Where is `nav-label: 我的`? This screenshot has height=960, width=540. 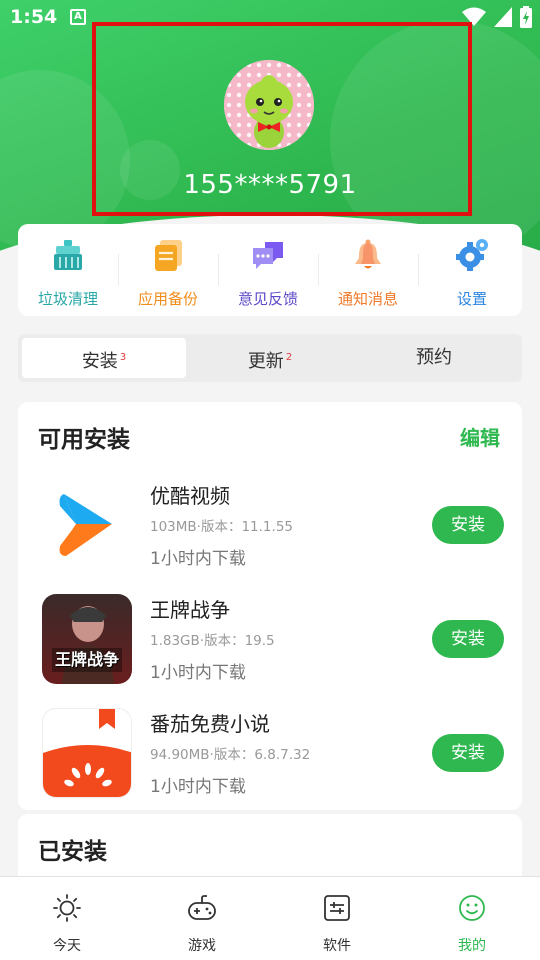 nav-label: 我的 is located at coordinates (472, 946).